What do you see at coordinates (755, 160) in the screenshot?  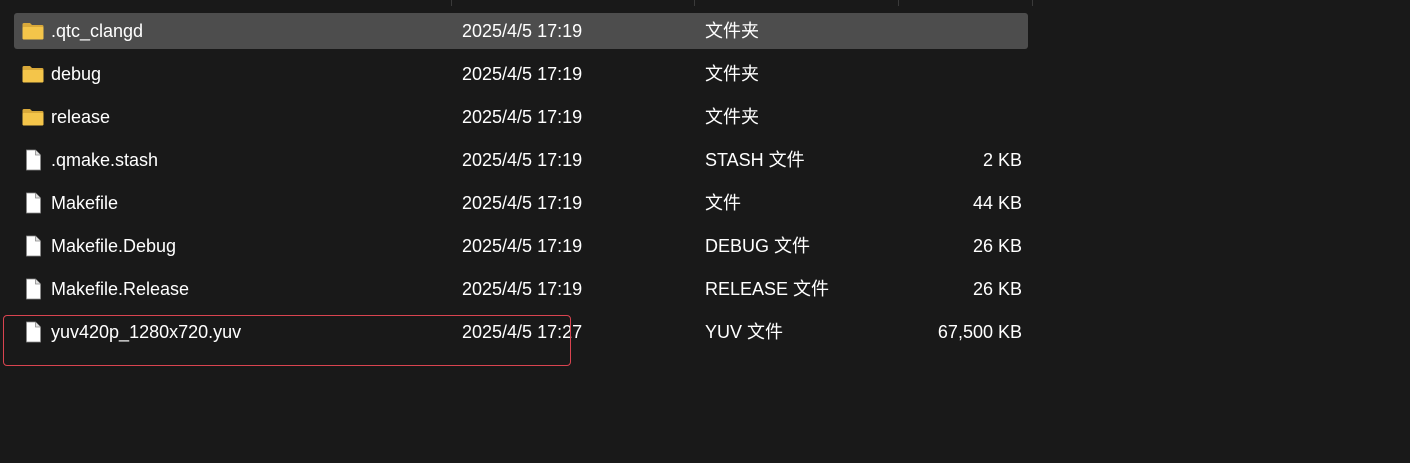 I see `file-type: STASH 文件` at bounding box center [755, 160].